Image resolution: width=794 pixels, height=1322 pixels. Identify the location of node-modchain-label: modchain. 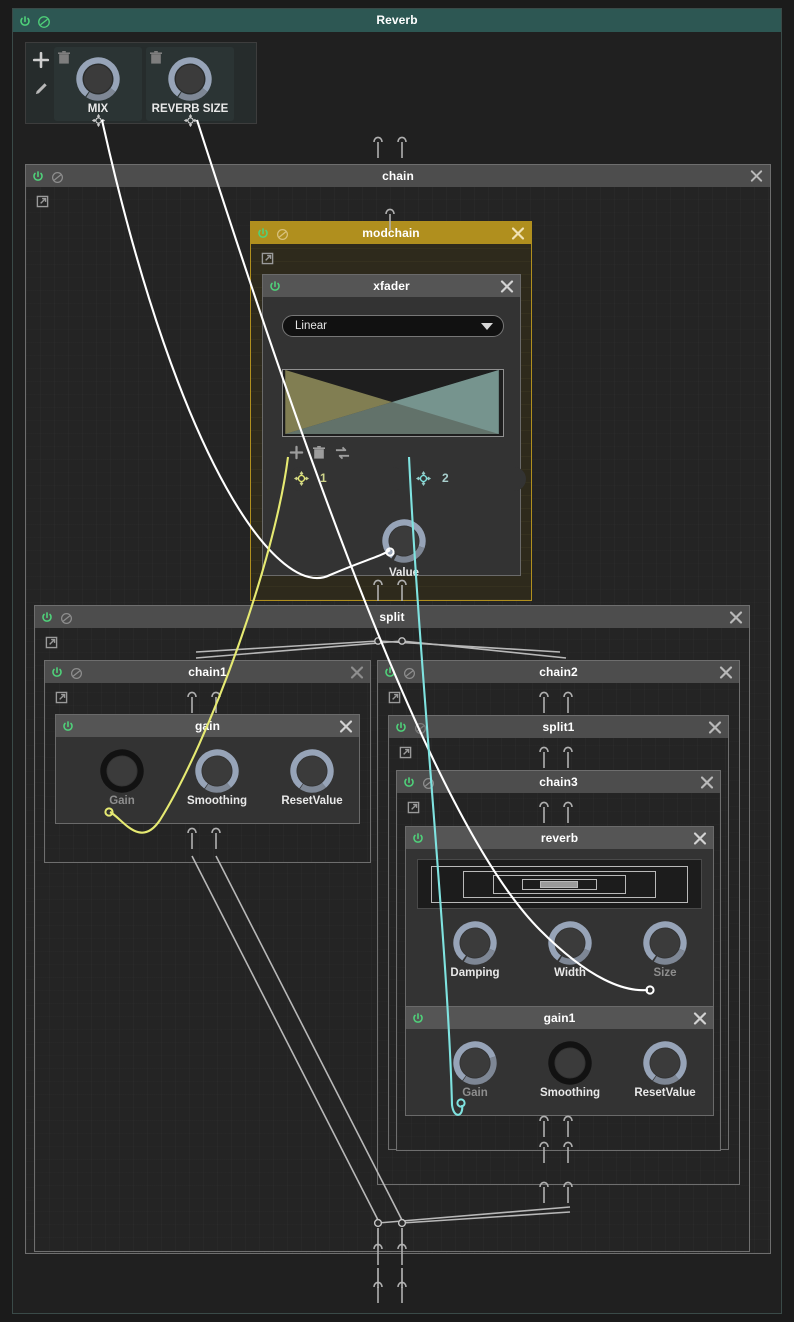
(391, 233).